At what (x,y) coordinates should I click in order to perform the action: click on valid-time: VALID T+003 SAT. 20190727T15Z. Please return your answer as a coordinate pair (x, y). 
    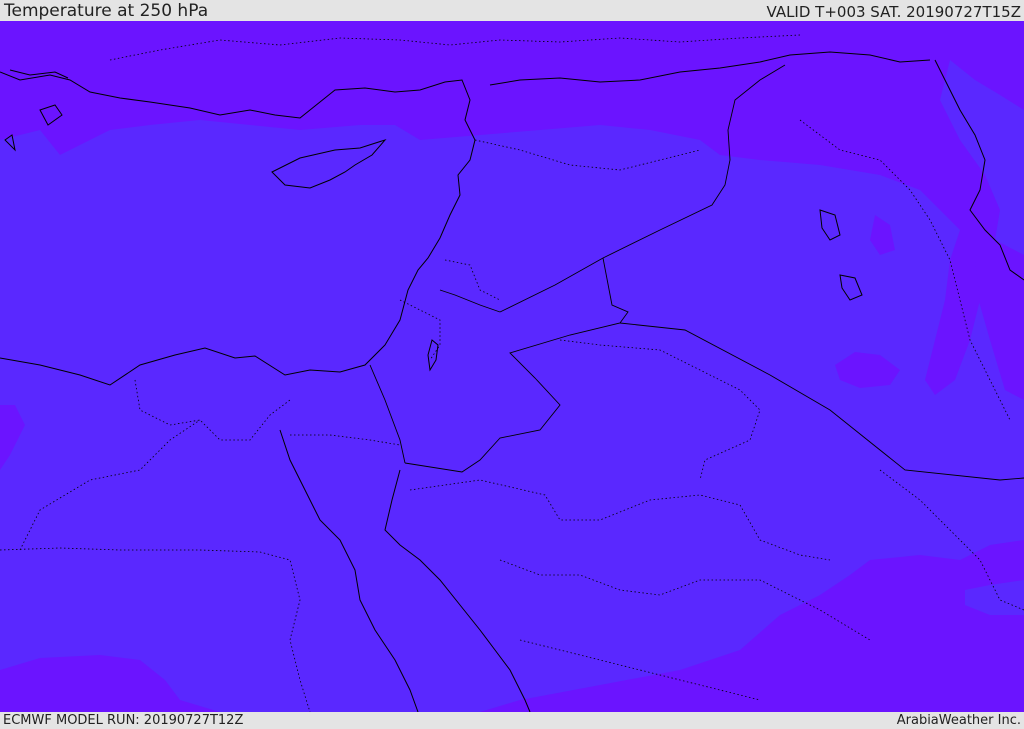
    Looking at the image, I should click on (893, 12).